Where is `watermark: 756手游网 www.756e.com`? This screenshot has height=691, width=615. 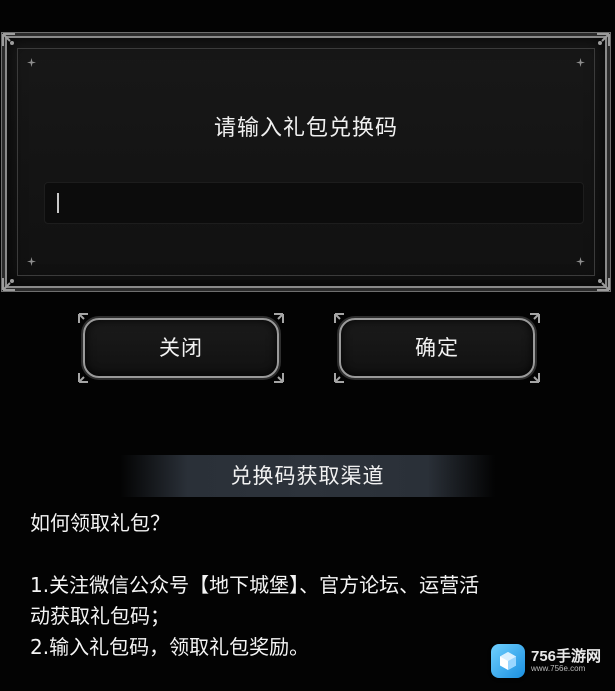
watermark: 756手游网 www.756e.com is located at coordinates (550, 661).